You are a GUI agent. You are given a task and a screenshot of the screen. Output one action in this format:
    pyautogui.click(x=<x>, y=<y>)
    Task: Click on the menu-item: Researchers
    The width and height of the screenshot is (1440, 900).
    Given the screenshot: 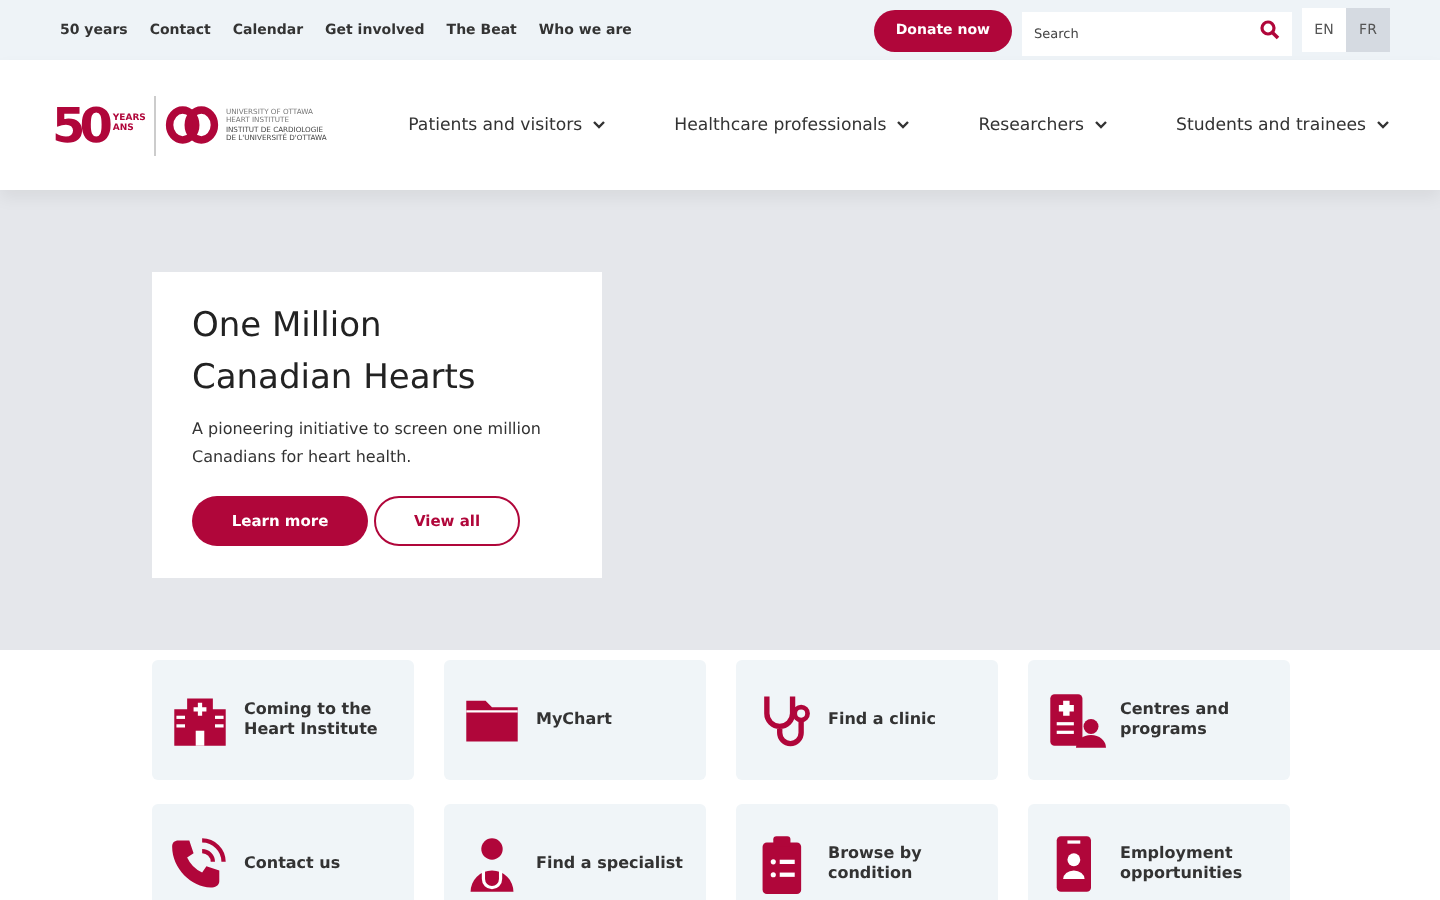 What is the action you would take?
    pyautogui.click(x=1043, y=125)
    